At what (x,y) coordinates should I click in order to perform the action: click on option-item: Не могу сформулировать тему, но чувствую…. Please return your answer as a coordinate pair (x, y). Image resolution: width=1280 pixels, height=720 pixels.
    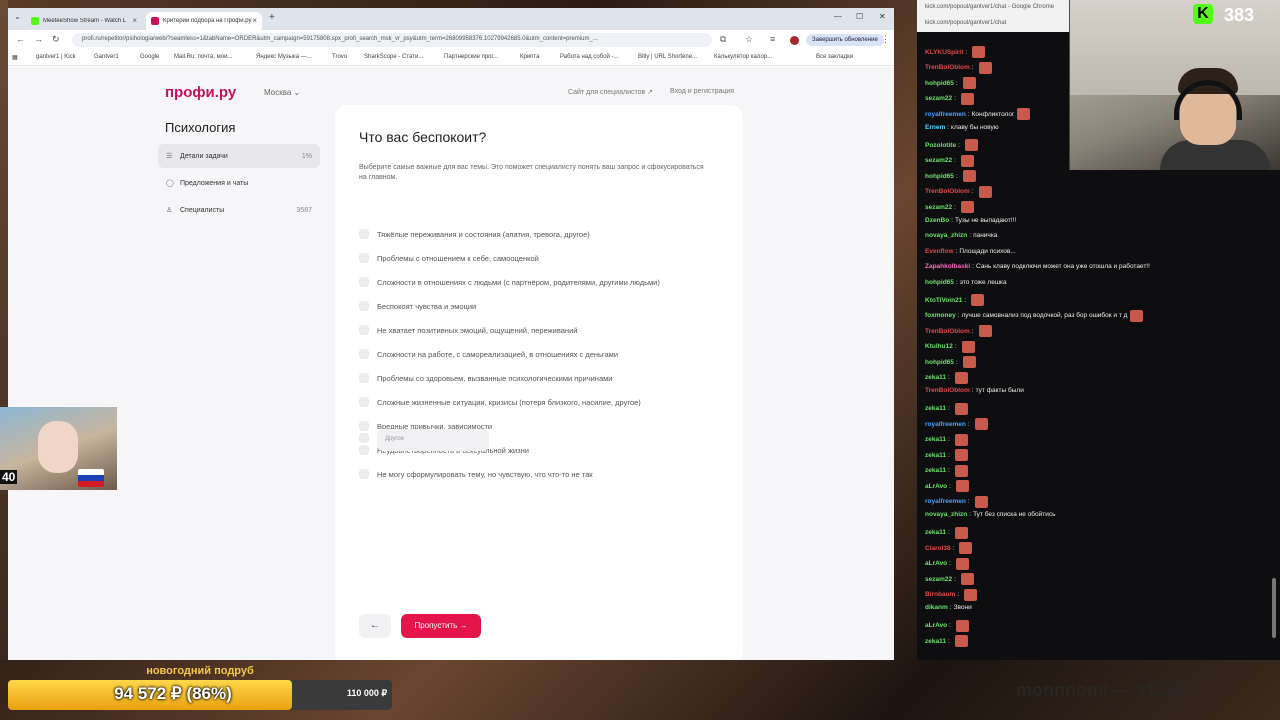
    Looking at the image, I should click on (476, 474).